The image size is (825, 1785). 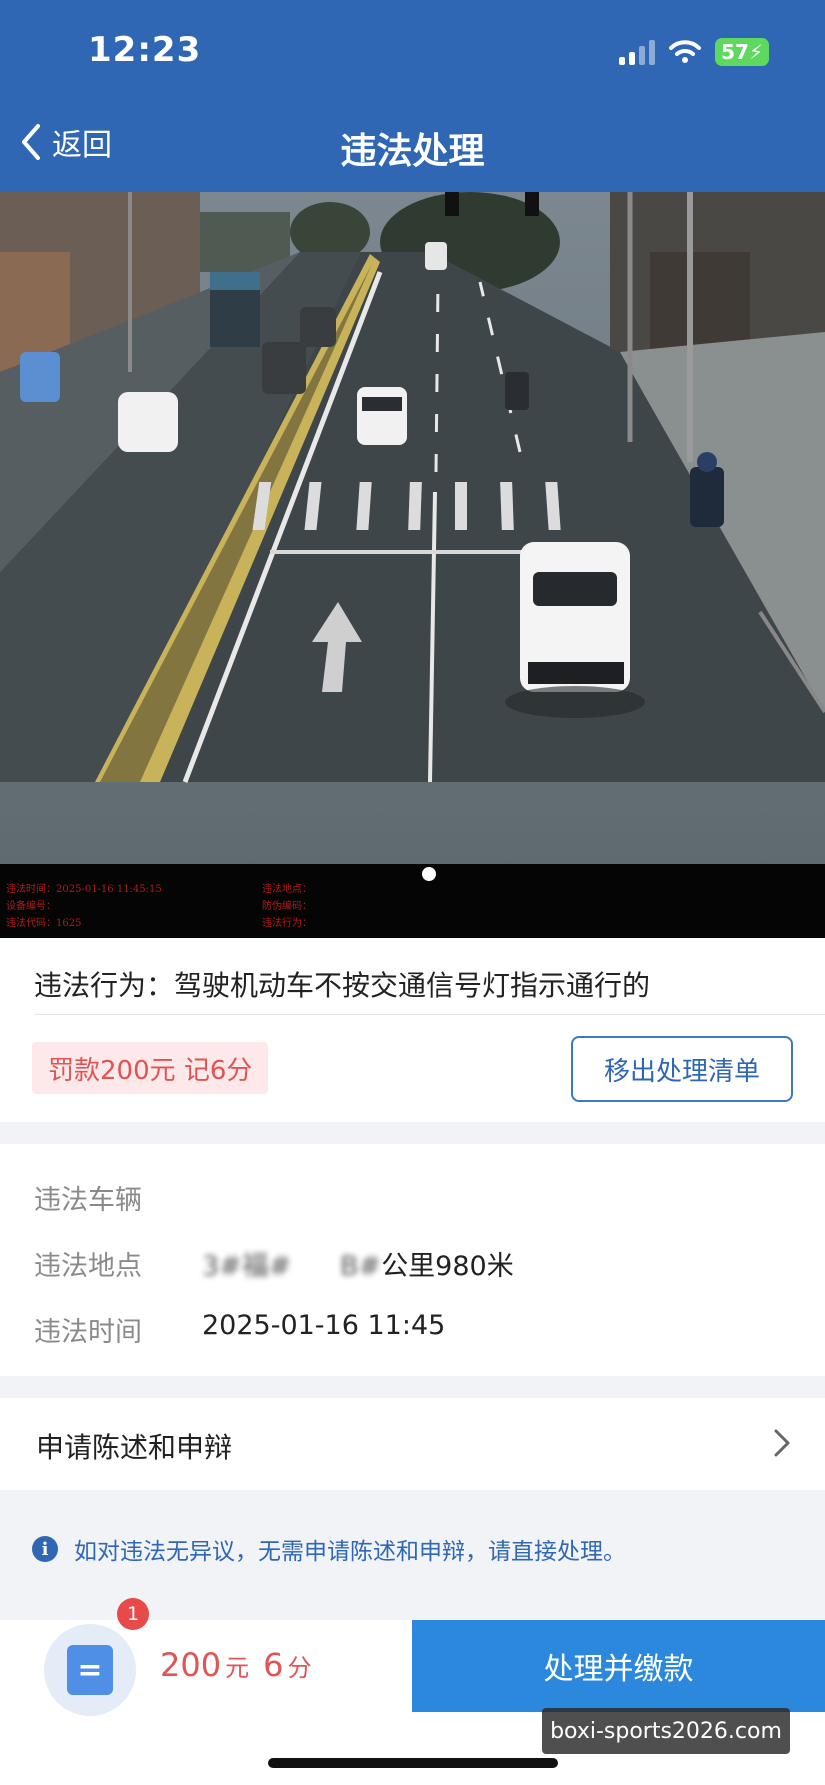 What do you see at coordinates (150, 1068) in the screenshot?
I see `fine-badge: 罚款200元 记6分` at bounding box center [150, 1068].